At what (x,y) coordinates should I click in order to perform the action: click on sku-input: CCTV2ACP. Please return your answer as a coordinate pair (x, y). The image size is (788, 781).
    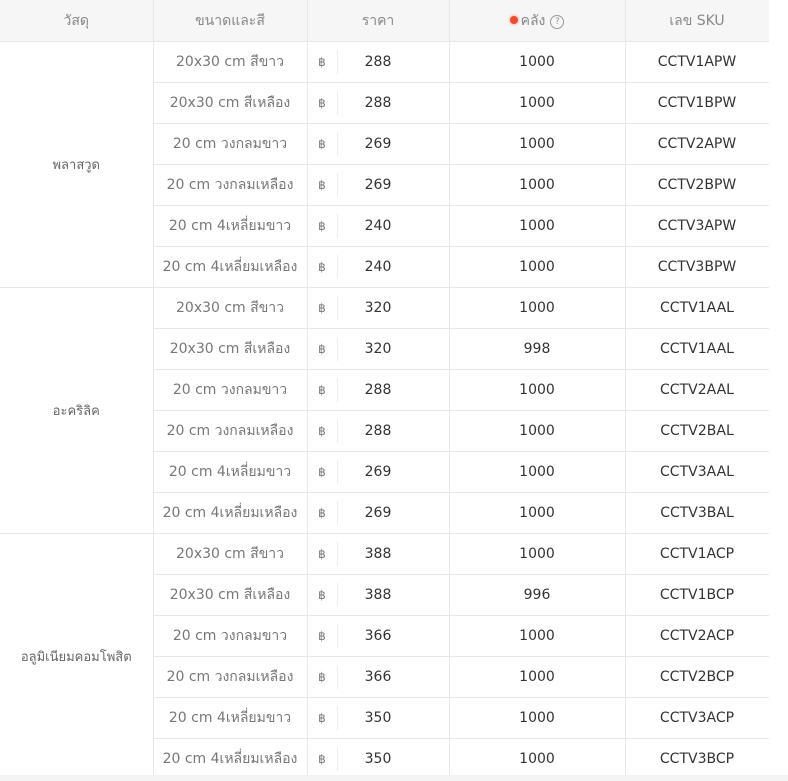
    Looking at the image, I should click on (697, 636).